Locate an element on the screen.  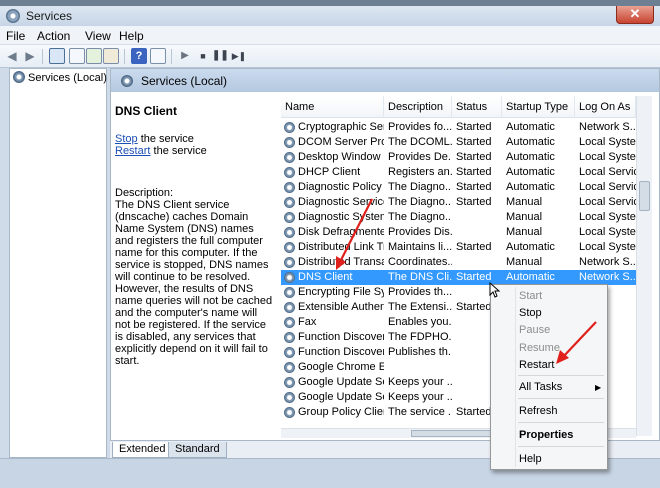
refresh-icon is located at coordinates (94, 56).